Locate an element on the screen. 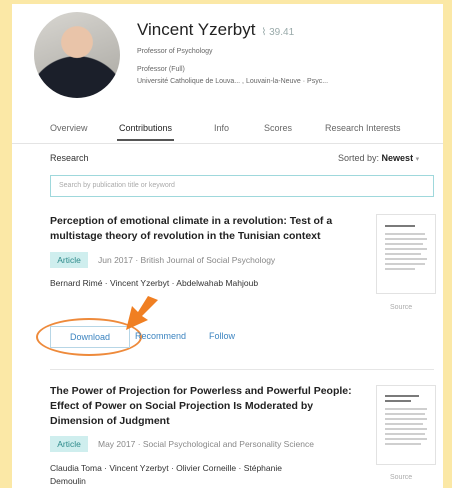  chevron-down-icon: ▾ is located at coordinates (417, 159).